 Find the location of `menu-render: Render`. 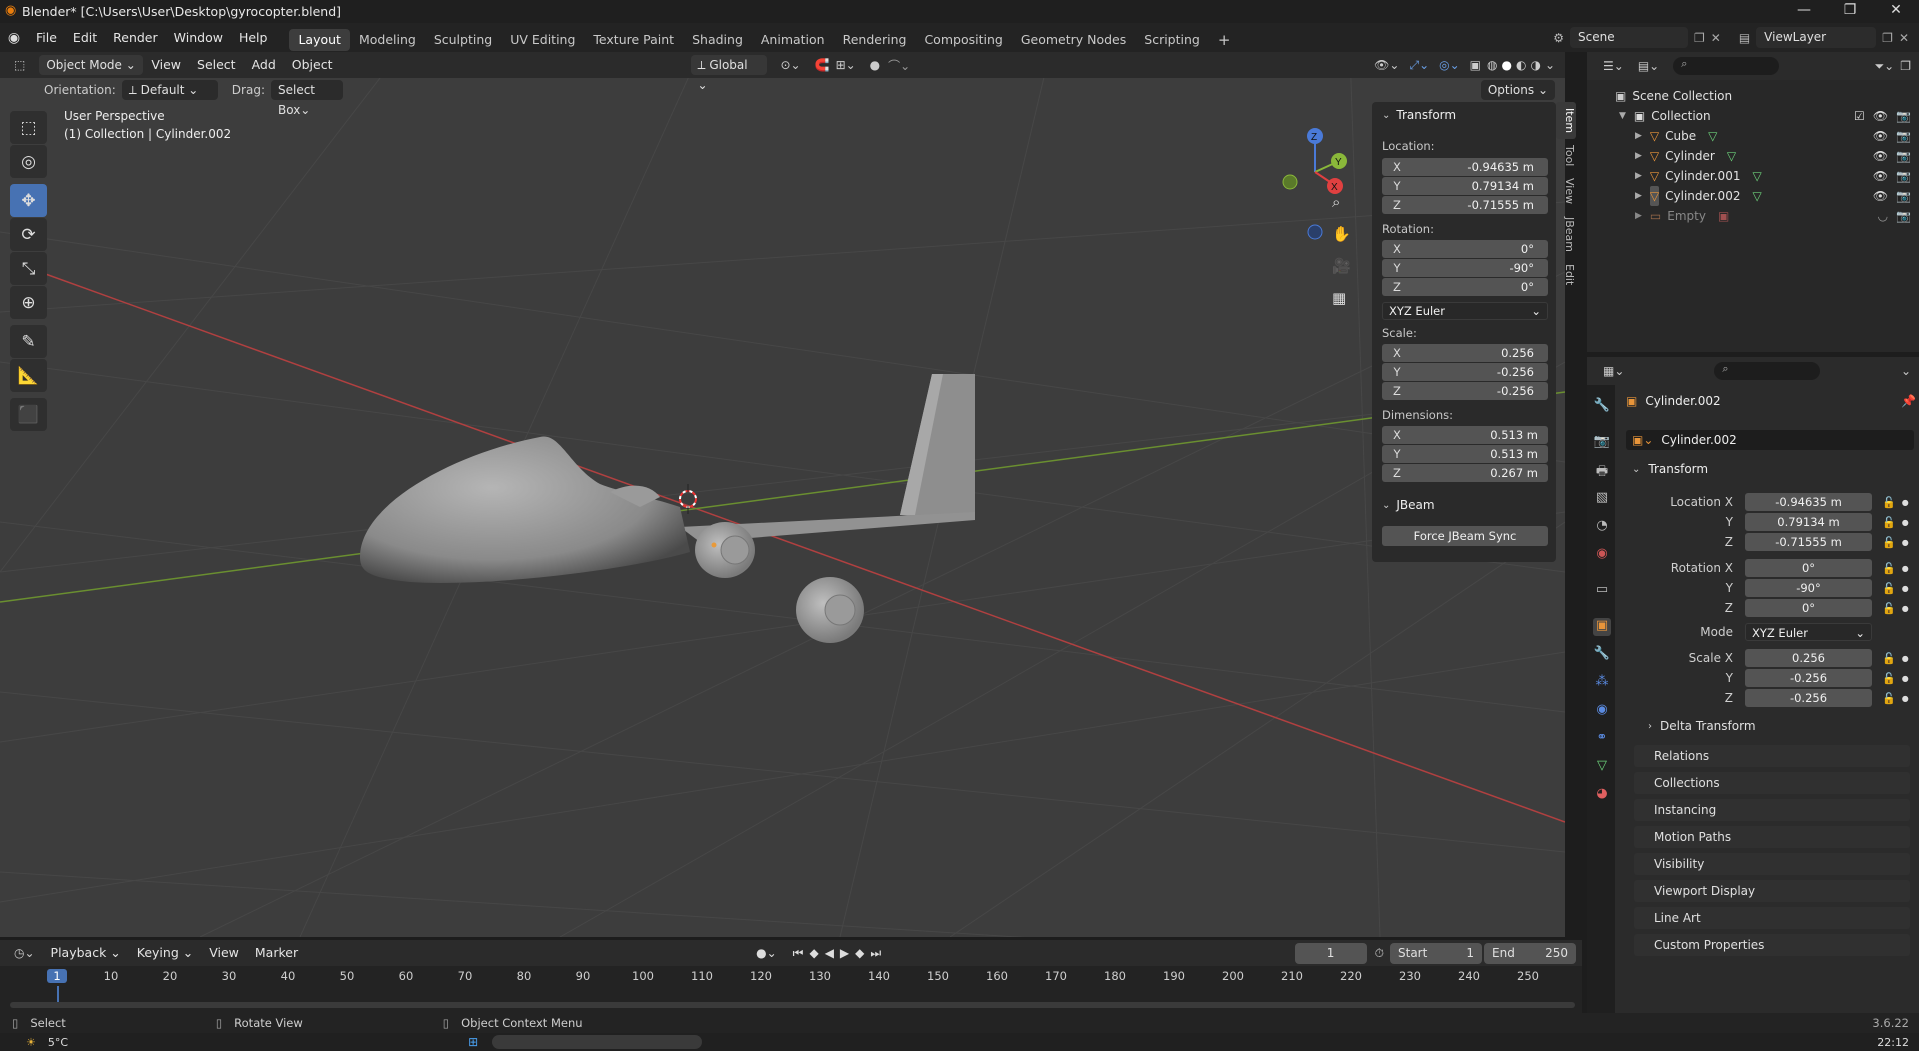

menu-render: Render is located at coordinates (135, 37).